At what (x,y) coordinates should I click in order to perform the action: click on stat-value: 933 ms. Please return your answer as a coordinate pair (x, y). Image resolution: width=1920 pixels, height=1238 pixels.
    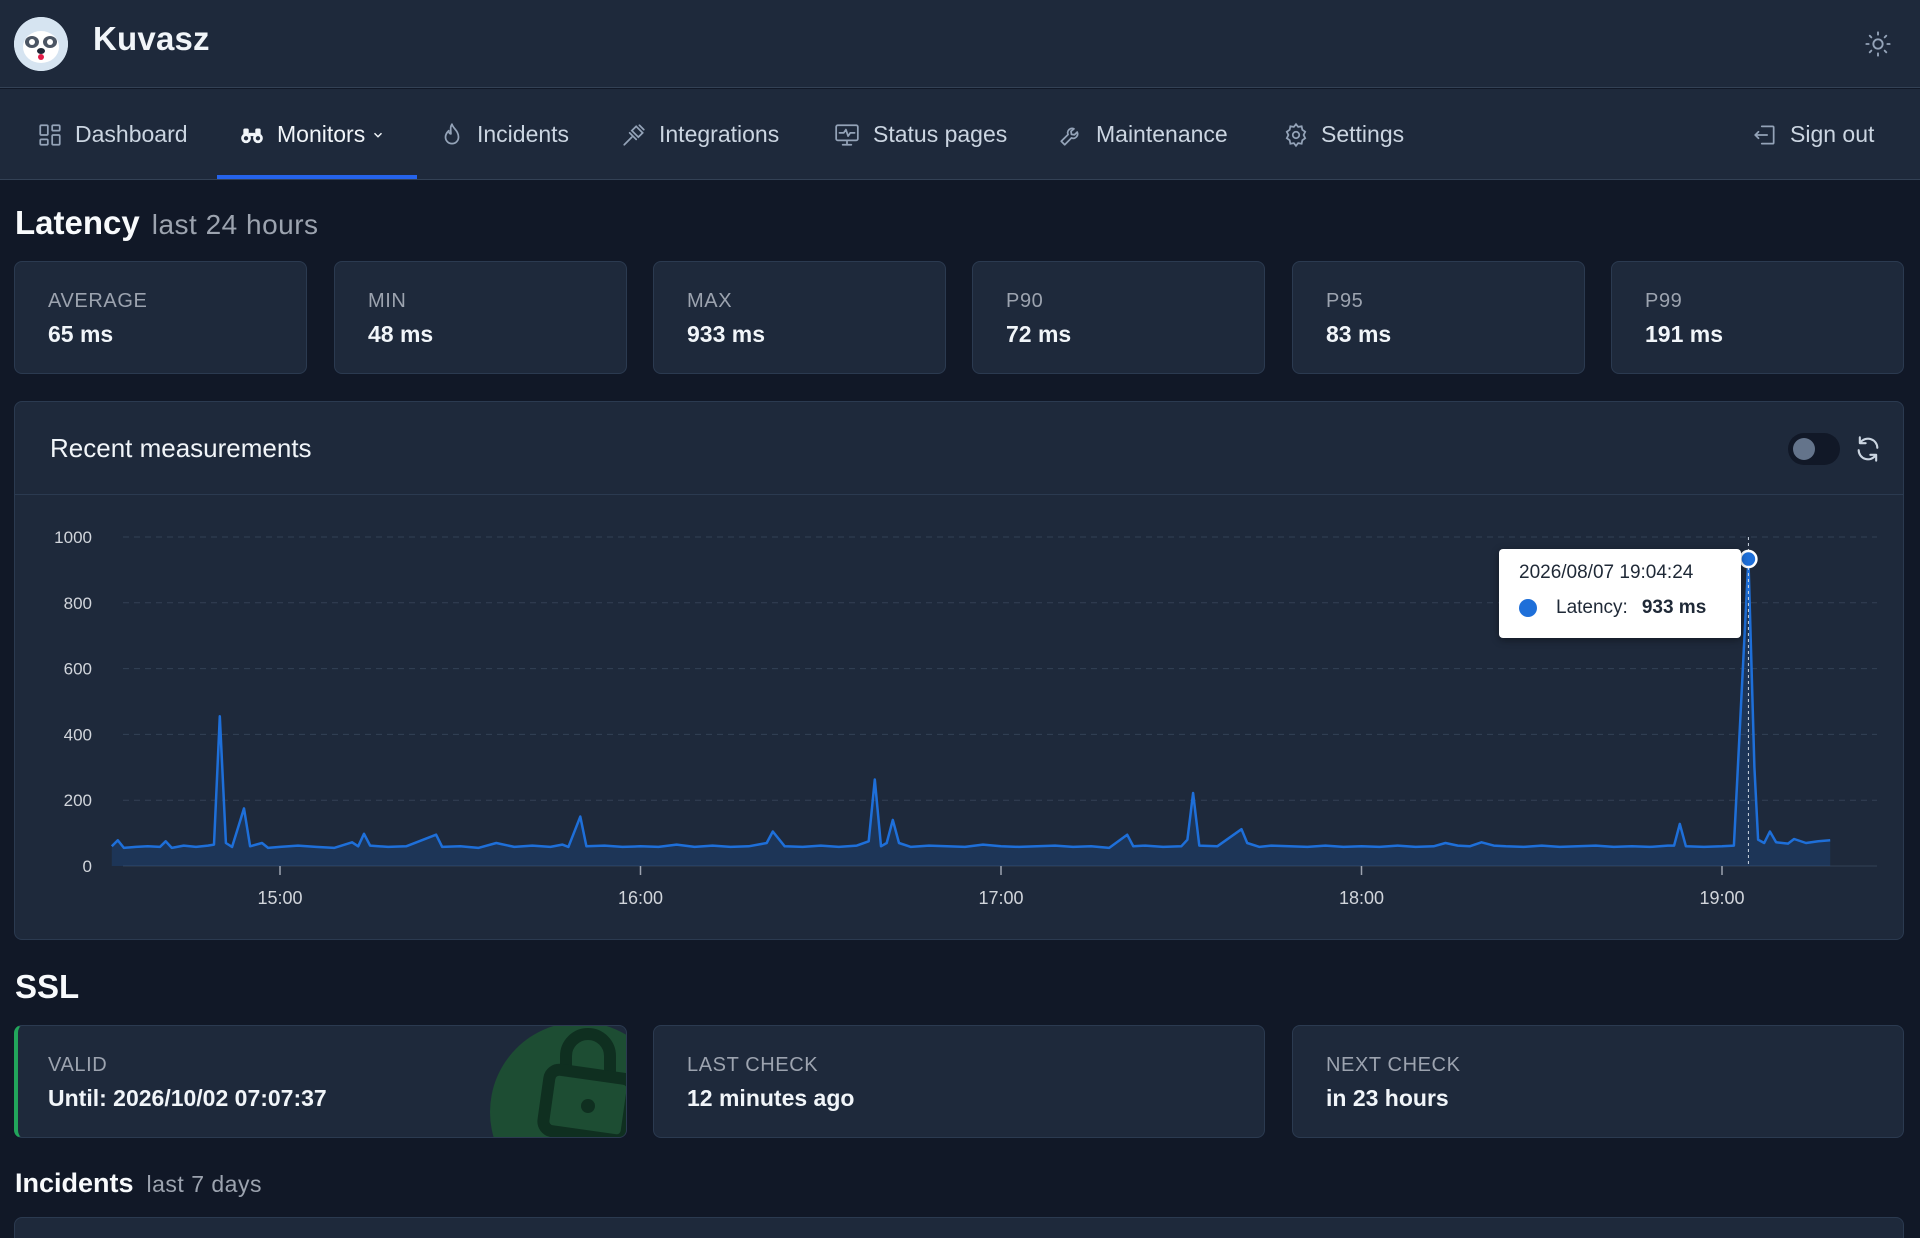
    Looking at the image, I should click on (726, 334).